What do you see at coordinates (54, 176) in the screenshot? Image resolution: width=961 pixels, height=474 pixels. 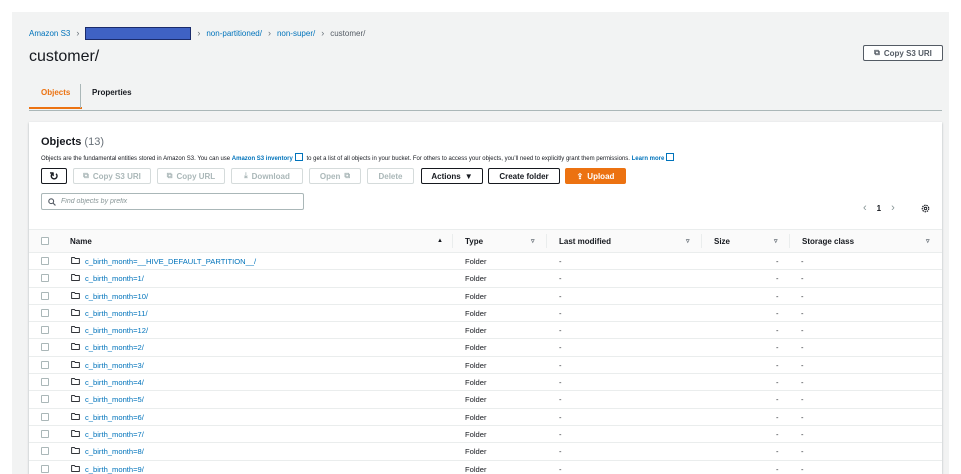 I see `refresh-button: ↻` at bounding box center [54, 176].